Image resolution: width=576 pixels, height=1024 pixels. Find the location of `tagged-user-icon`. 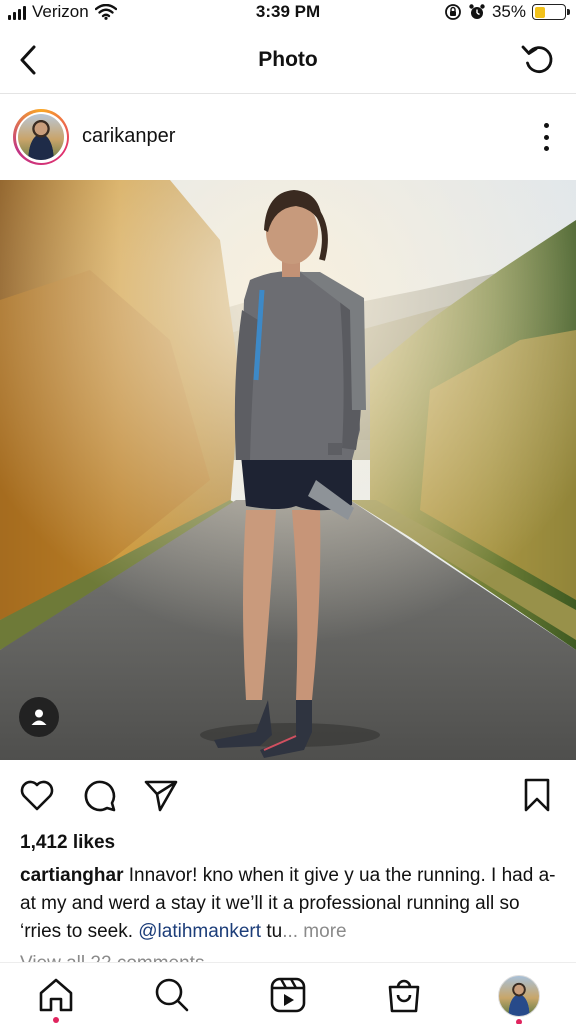

tagged-user-icon is located at coordinates (39, 717).